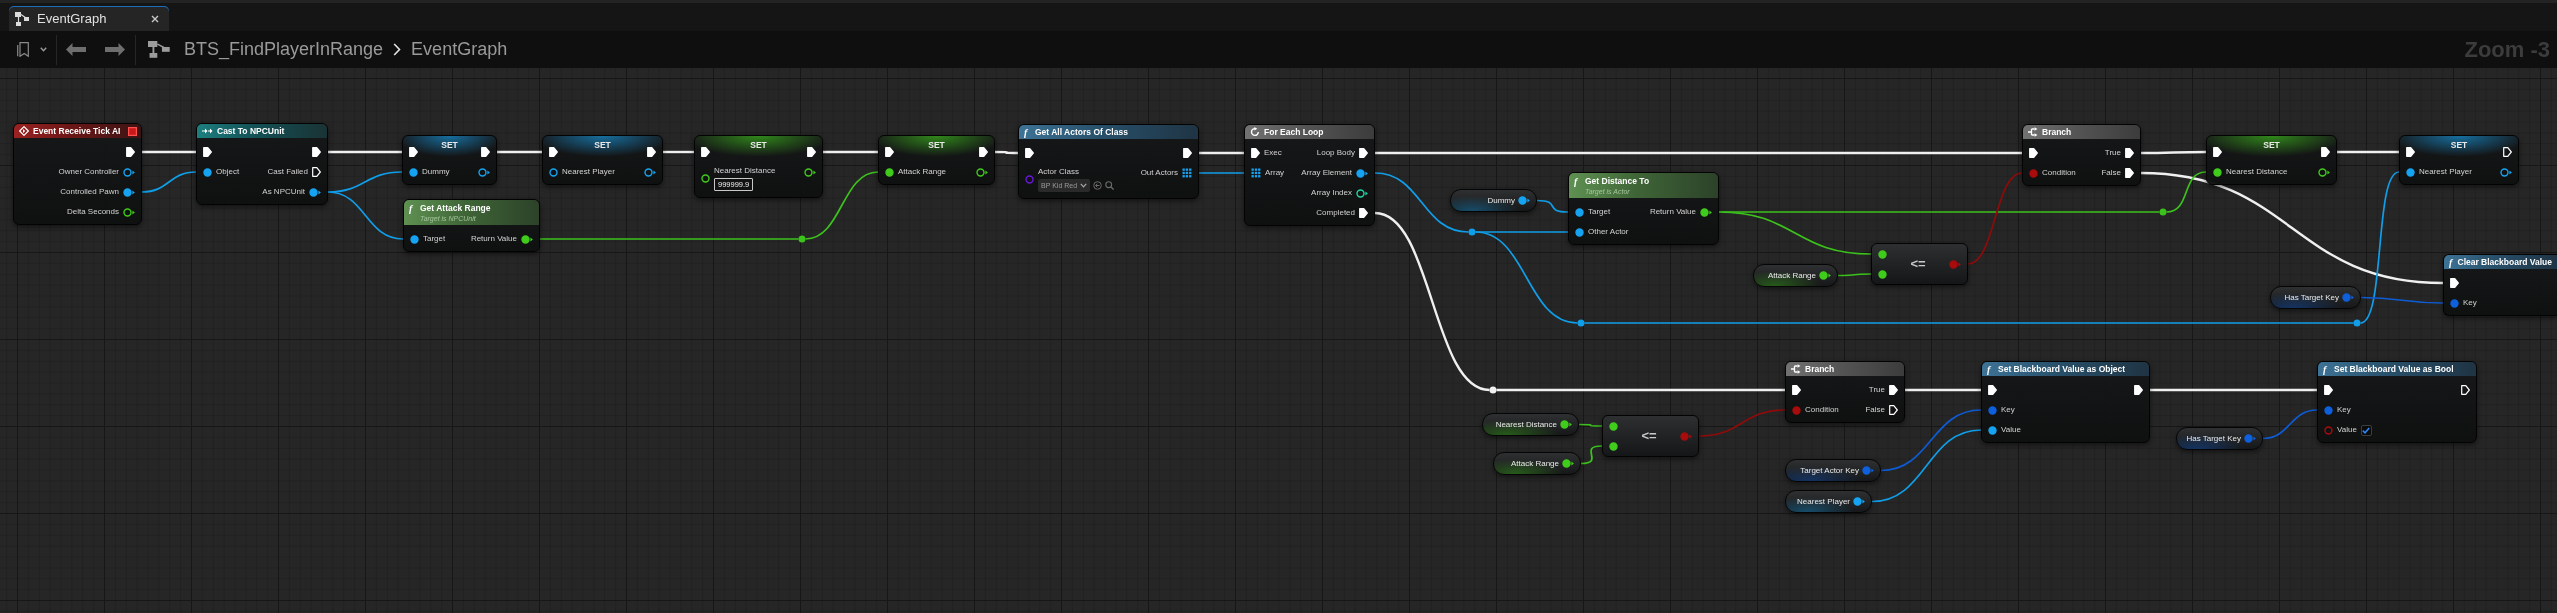 The image size is (2557, 613). What do you see at coordinates (43, 49) in the screenshot?
I see `caret-icon` at bounding box center [43, 49].